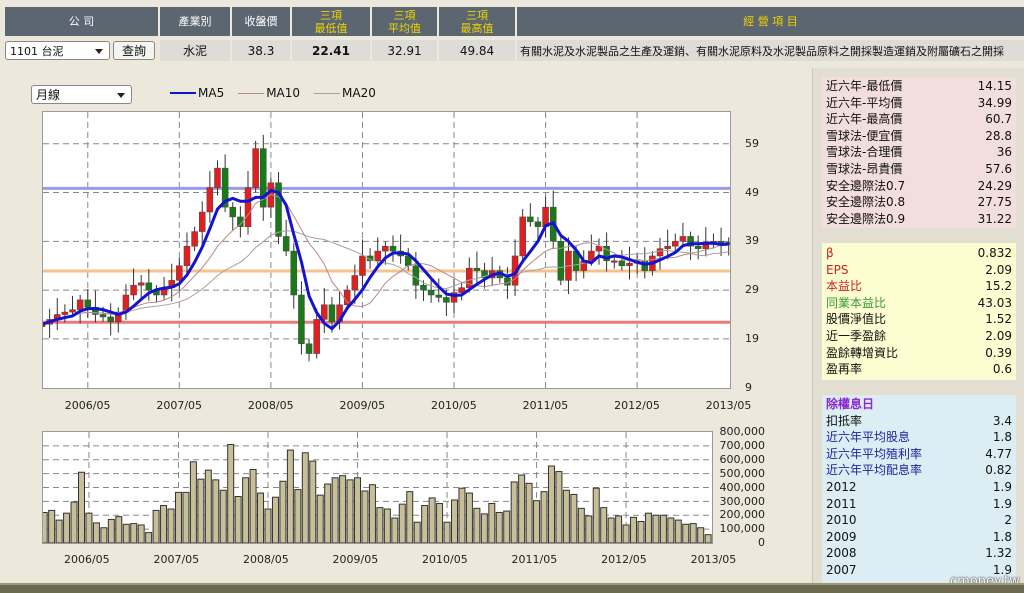 The height and width of the screenshot is (593, 1024). What do you see at coordinates (1002, 486) in the screenshot?
I see `dividend-row-value: 1.9` at bounding box center [1002, 486].